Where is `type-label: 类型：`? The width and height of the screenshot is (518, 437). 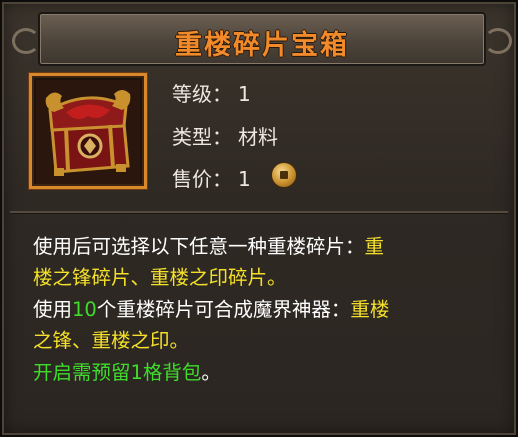
type-label: 类型： is located at coordinates (202, 137).